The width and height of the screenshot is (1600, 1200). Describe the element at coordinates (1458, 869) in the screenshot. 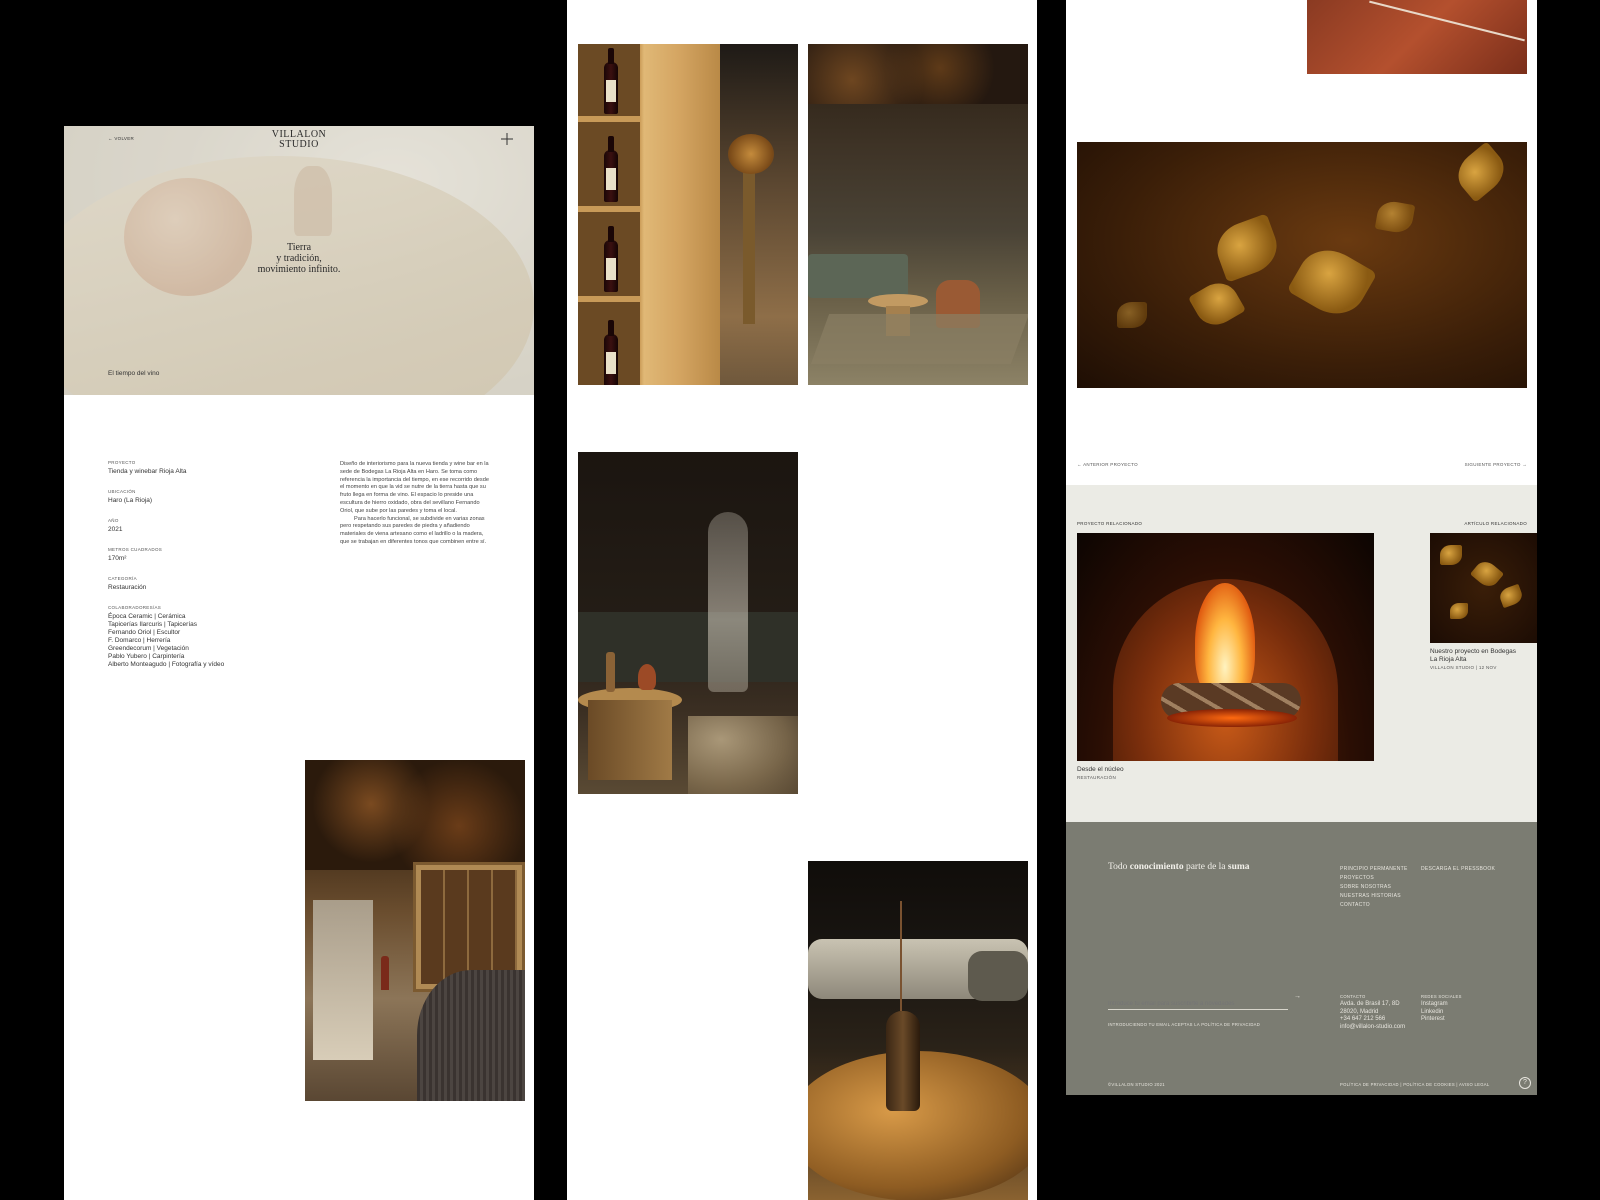

I see `pressbook-link: DESCARGA EL PRESSBOOK` at that location.